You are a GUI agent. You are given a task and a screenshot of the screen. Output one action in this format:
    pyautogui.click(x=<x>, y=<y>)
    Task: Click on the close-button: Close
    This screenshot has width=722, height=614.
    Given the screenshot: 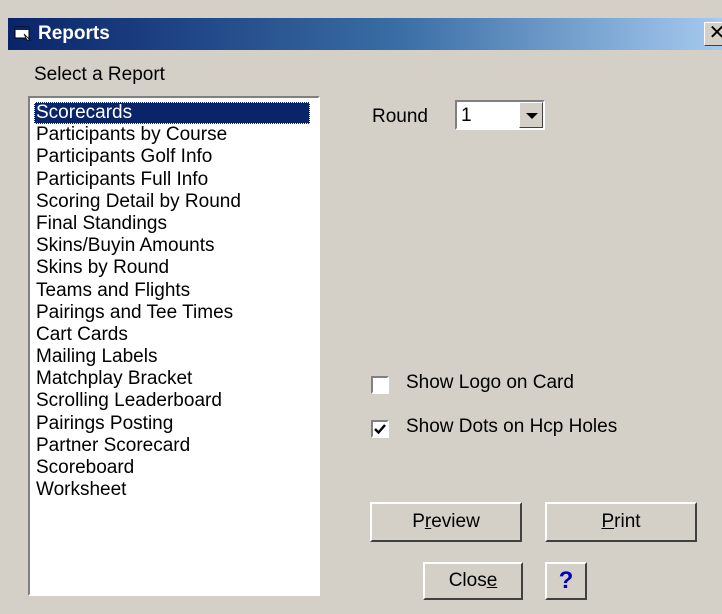 What is the action you would take?
    pyautogui.click(x=473, y=581)
    